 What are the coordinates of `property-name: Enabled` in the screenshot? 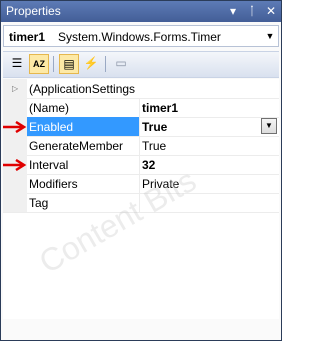 It's located at (51, 127).